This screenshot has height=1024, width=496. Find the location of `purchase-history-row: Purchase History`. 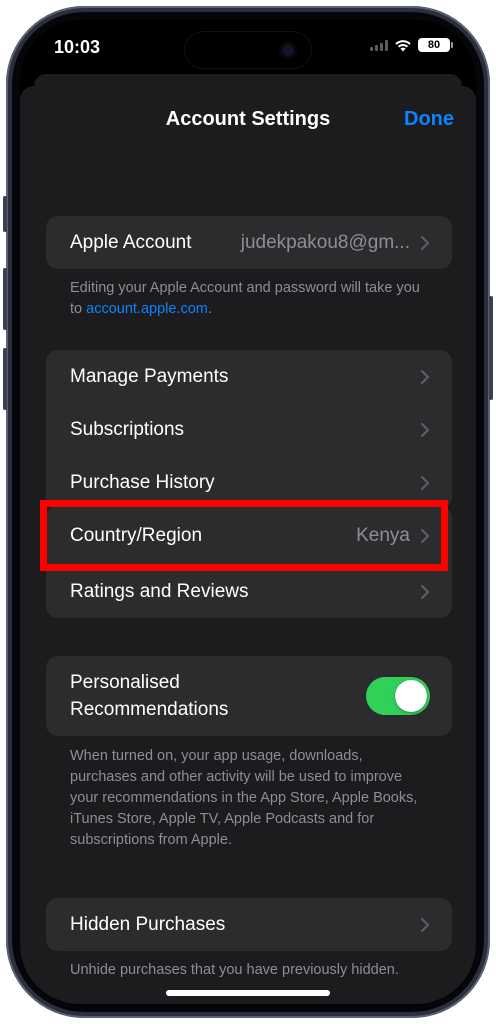

purchase-history-row: Purchase History is located at coordinates (249, 482).